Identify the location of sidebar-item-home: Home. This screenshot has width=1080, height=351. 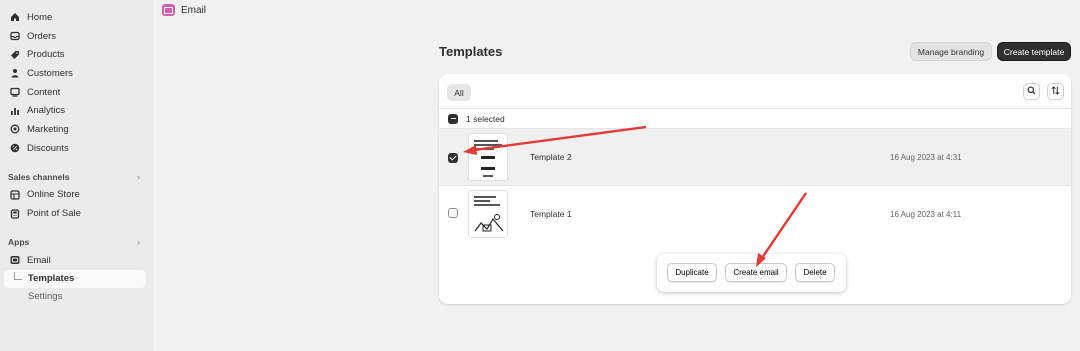
(77, 17).